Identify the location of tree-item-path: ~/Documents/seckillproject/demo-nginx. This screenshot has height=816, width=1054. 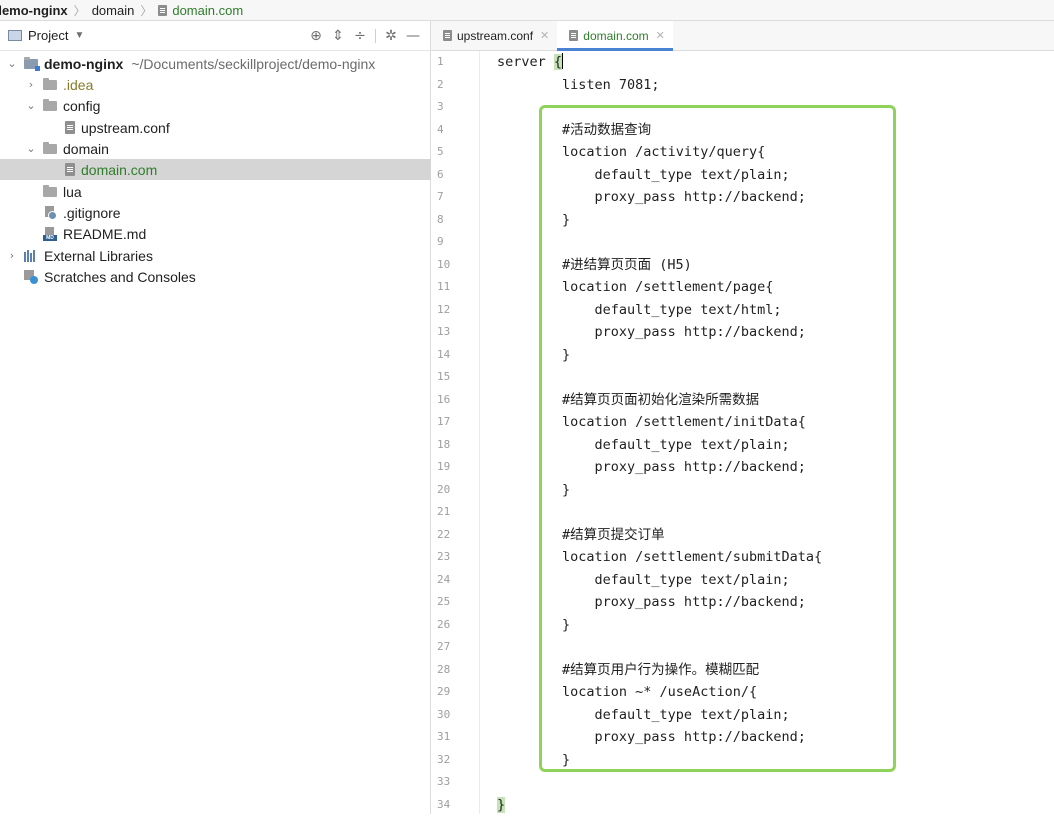
(253, 64).